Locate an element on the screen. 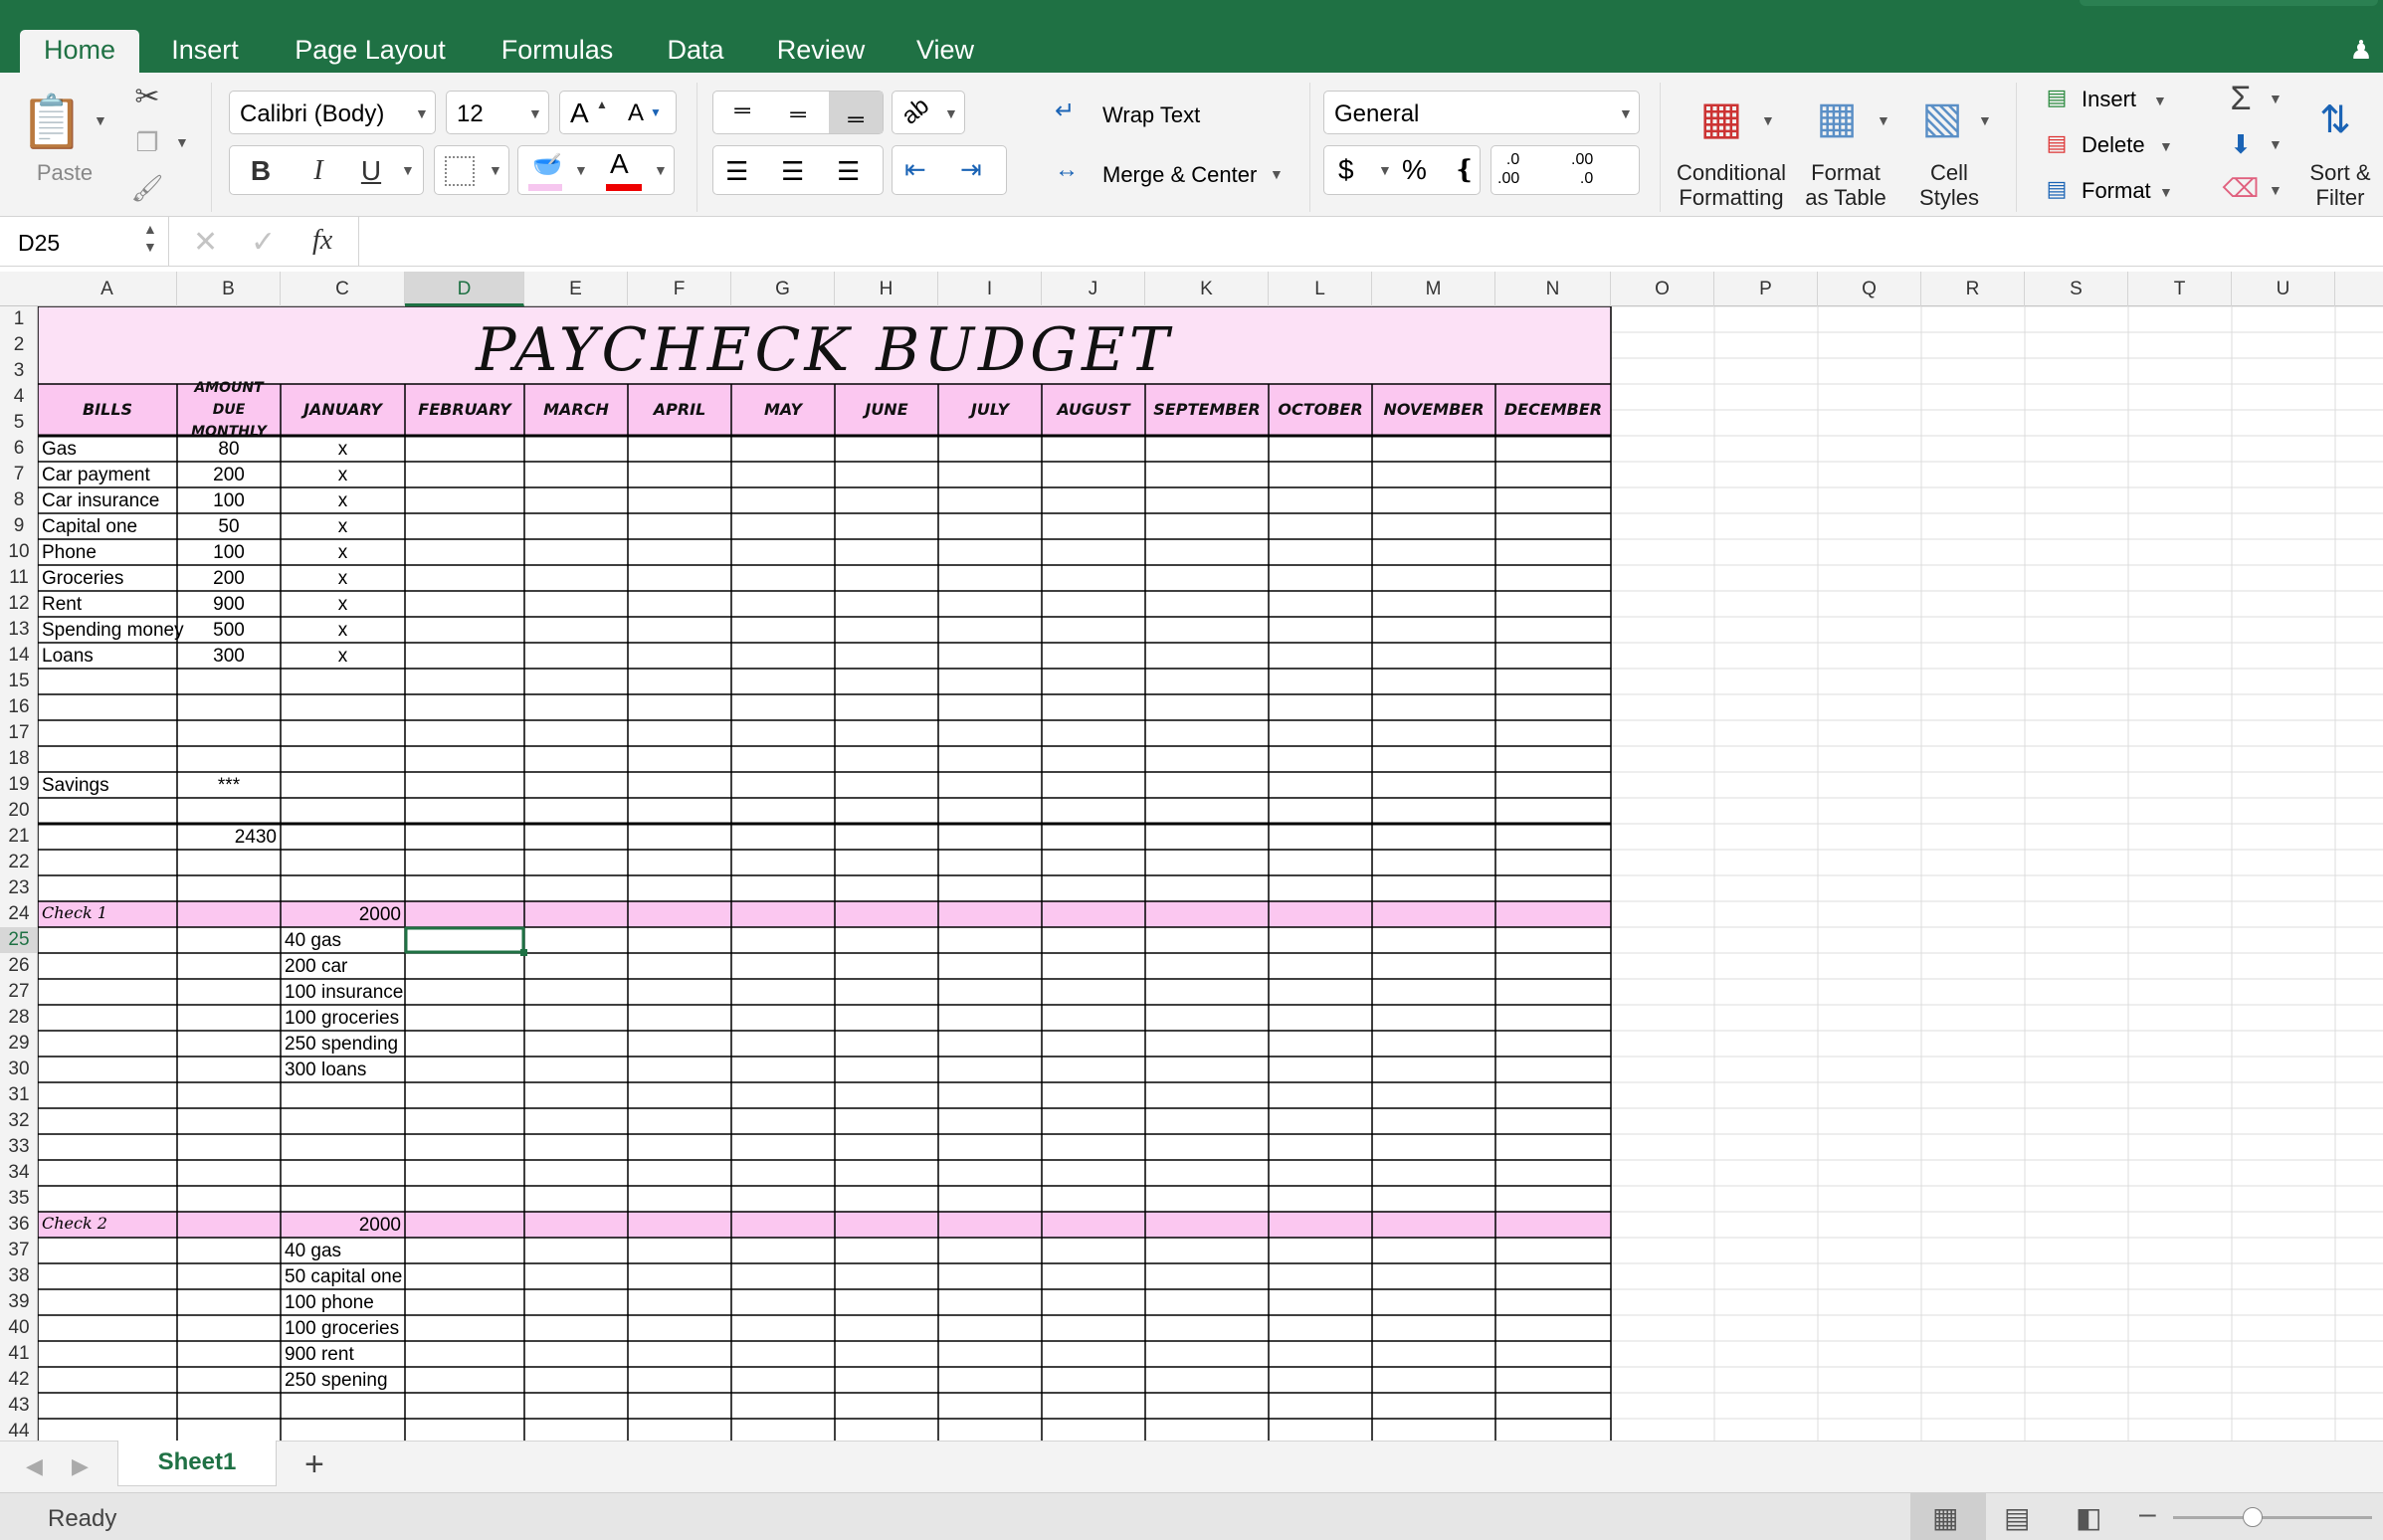 The image size is (2383, 1540). bill-amount: 50 is located at coordinates (229, 526).